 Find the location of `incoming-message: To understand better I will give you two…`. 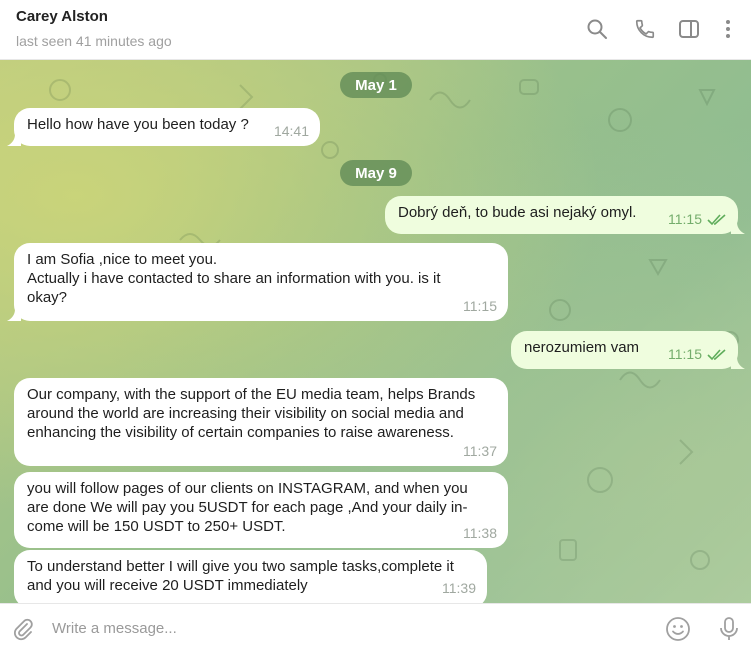

incoming-message: To understand better I will give you two… is located at coordinates (250, 576).